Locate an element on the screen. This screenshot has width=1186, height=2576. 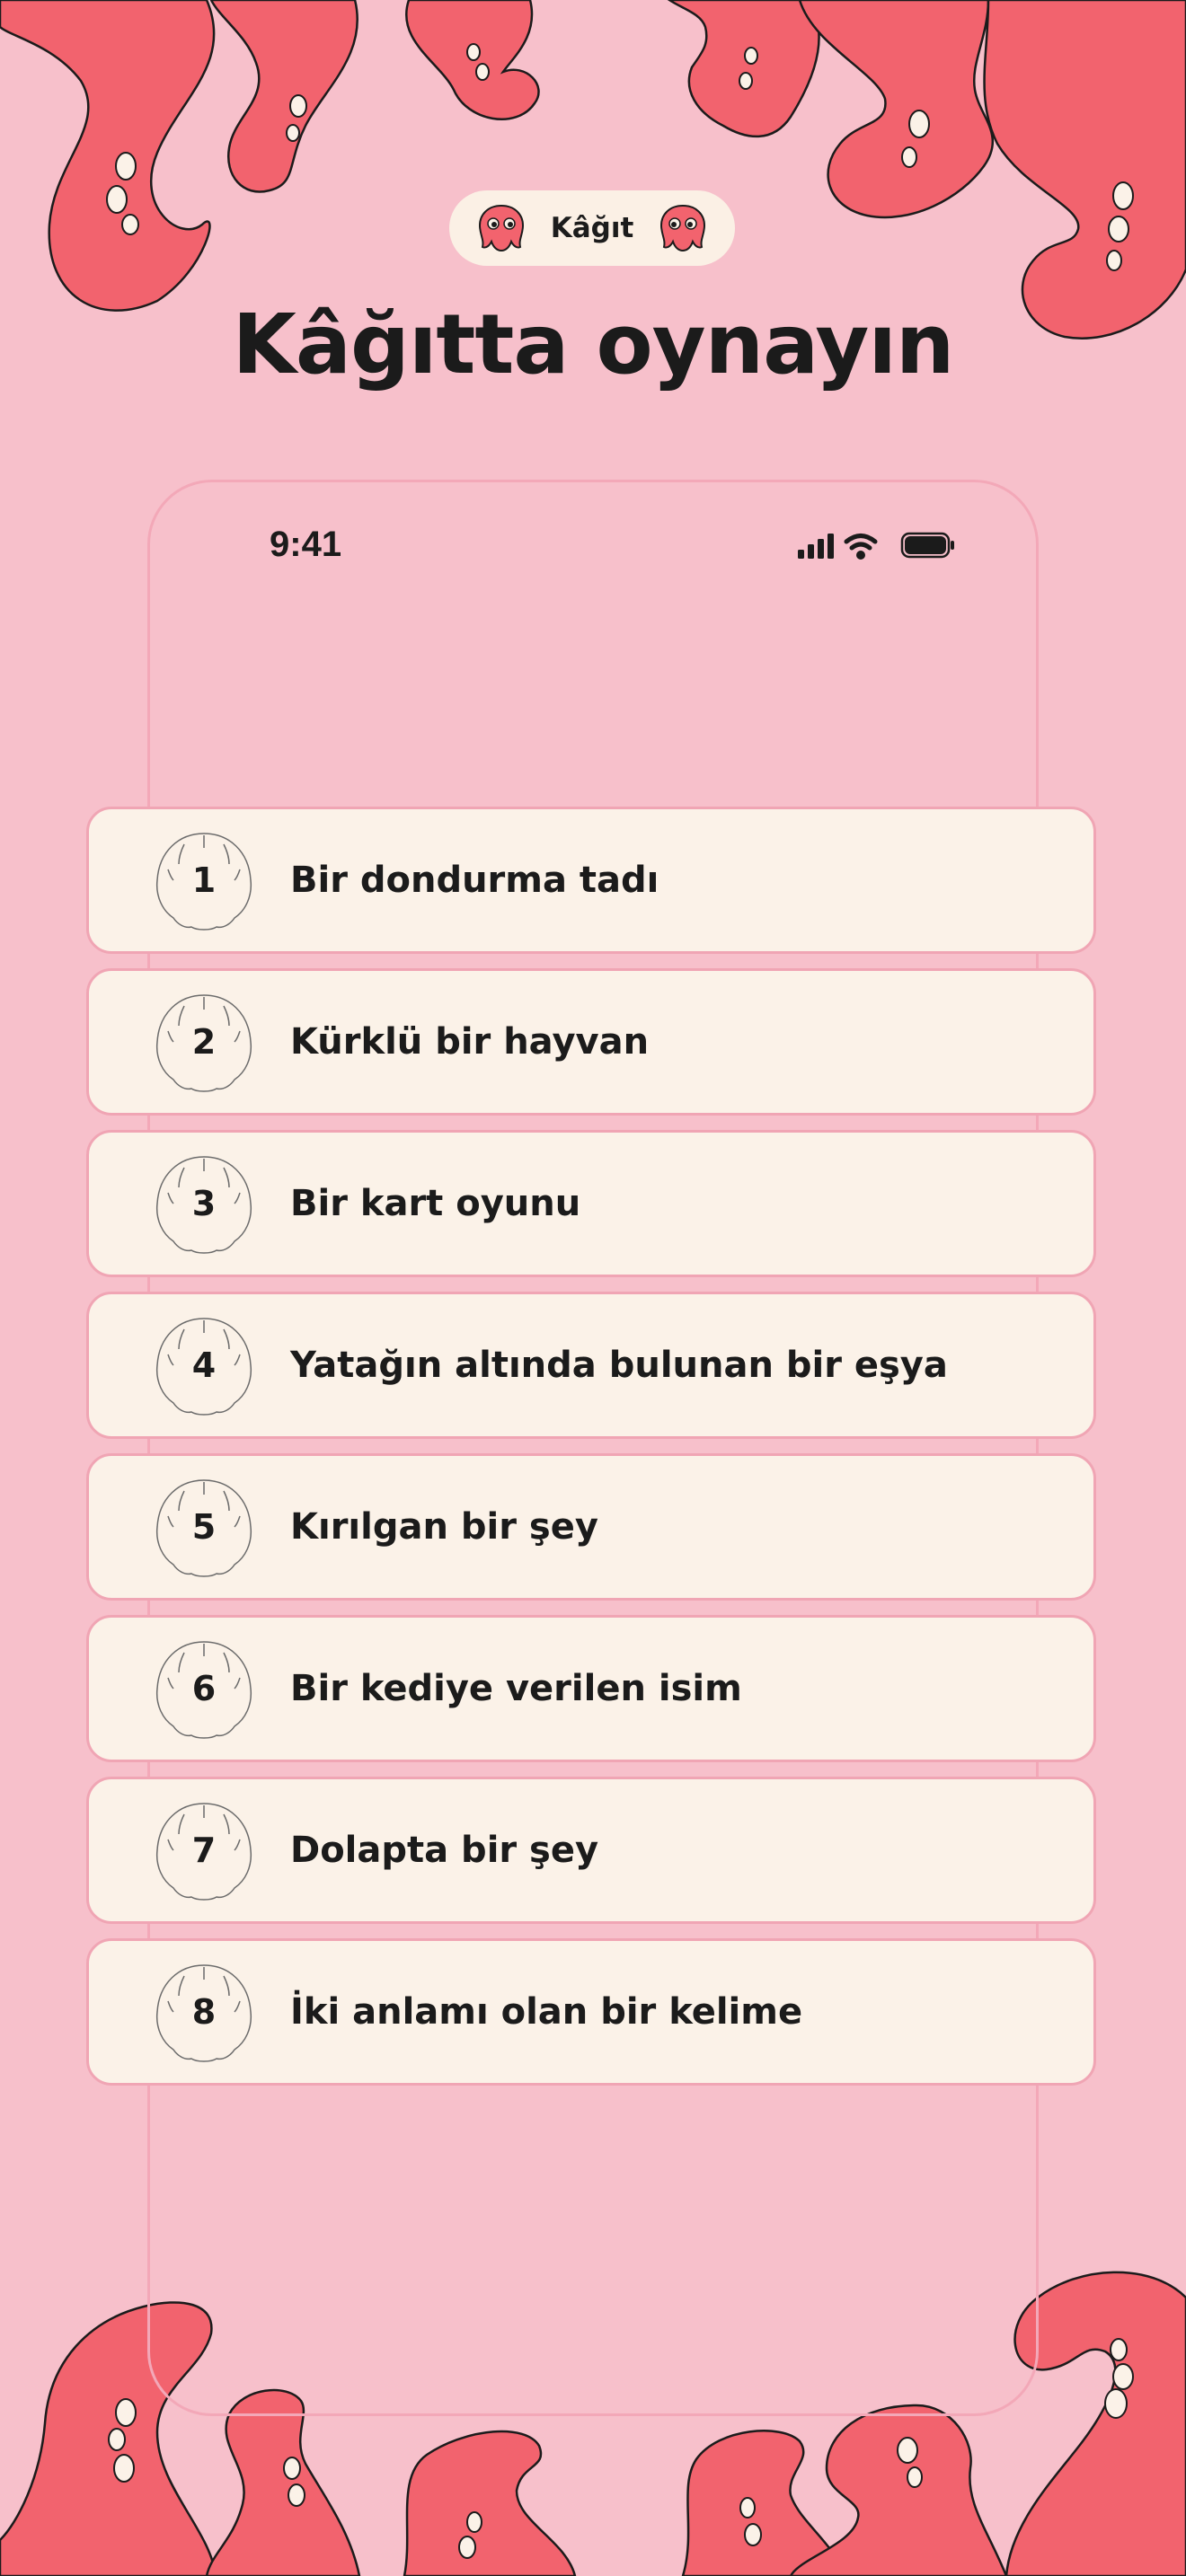
prompt-number: 4 is located at coordinates (204, 1365).